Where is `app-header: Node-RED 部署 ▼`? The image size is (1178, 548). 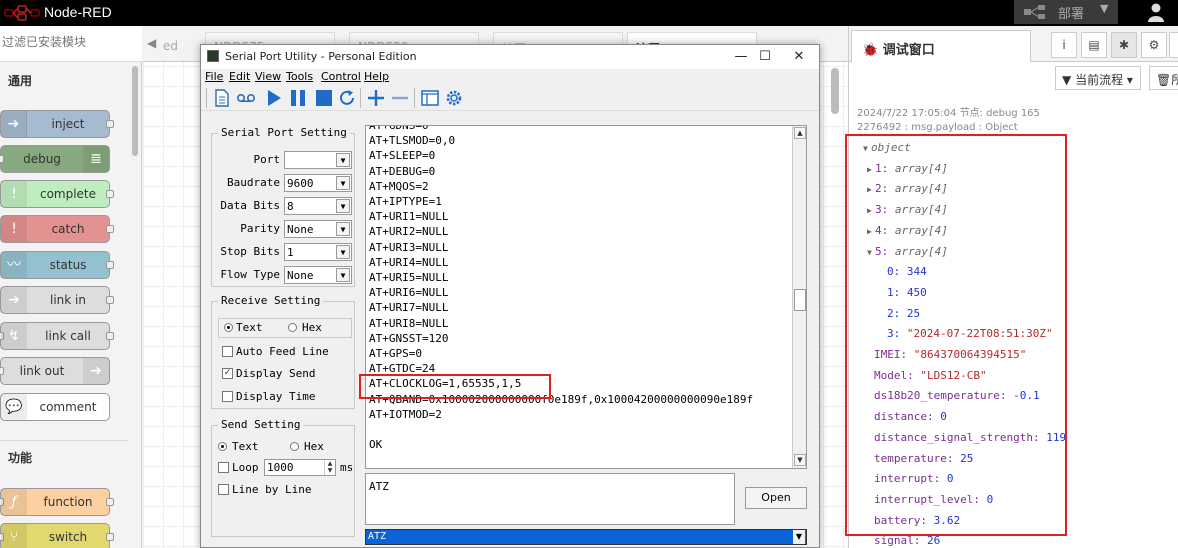
app-header: Node-RED 部署 ▼ is located at coordinates (589, 13).